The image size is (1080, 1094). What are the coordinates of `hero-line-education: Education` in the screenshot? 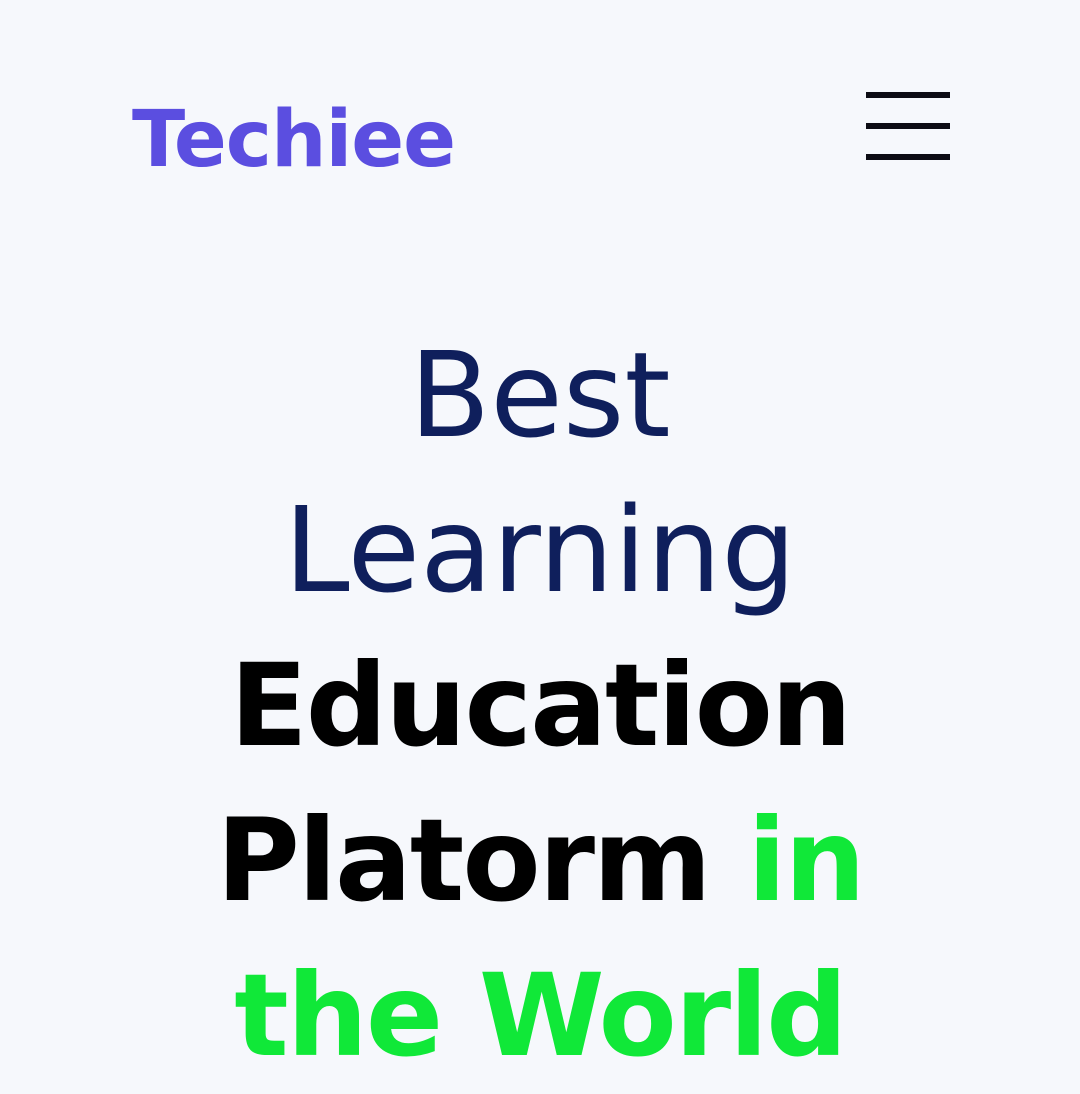 It's located at (540, 705).